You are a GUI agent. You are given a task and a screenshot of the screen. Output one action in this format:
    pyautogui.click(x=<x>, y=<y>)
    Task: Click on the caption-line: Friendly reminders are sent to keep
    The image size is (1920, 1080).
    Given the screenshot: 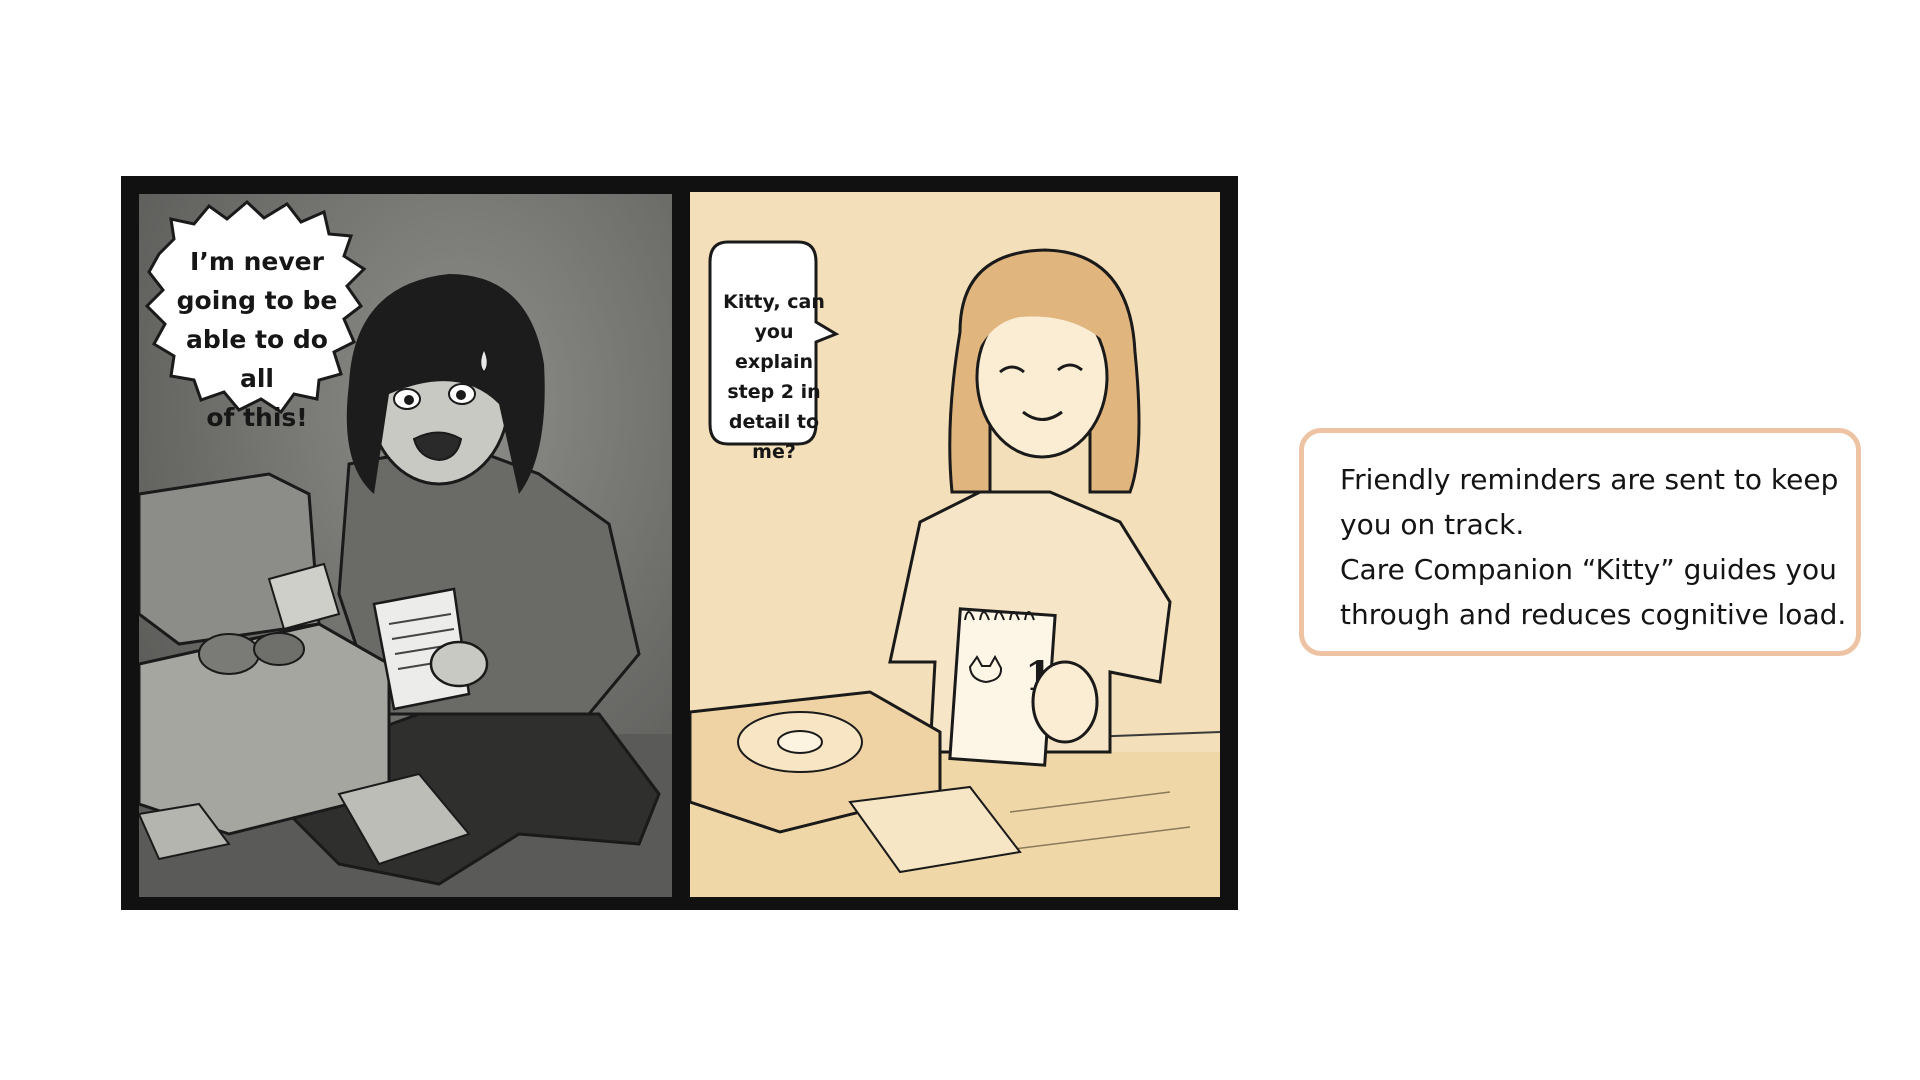 What is the action you would take?
    pyautogui.click(x=1589, y=479)
    